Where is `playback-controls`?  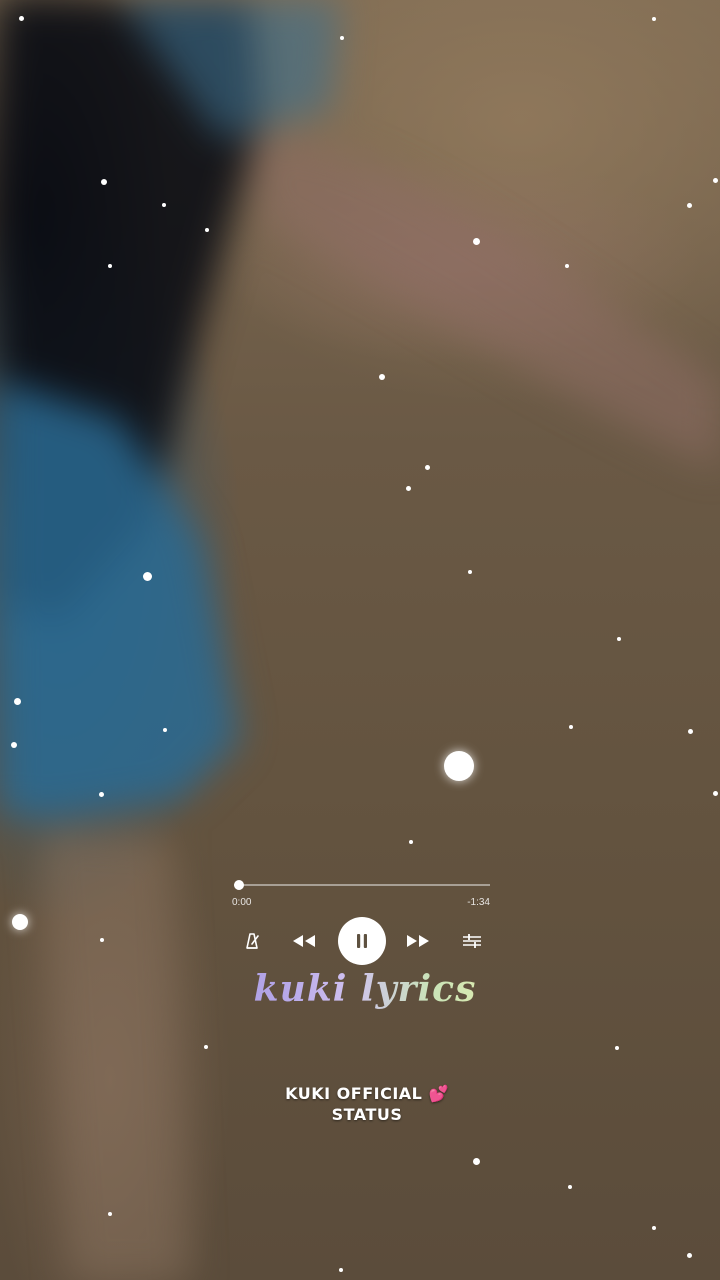 playback-controls is located at coordinates (361, 941).